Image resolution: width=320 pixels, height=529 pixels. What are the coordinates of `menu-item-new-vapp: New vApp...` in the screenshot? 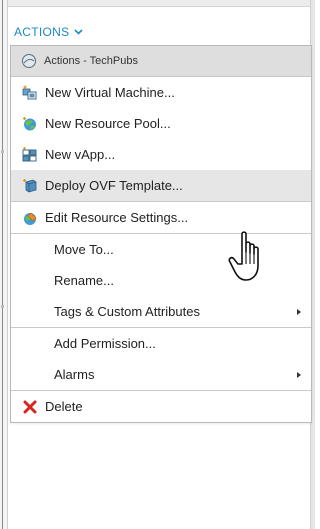 It's located at (161, 154).